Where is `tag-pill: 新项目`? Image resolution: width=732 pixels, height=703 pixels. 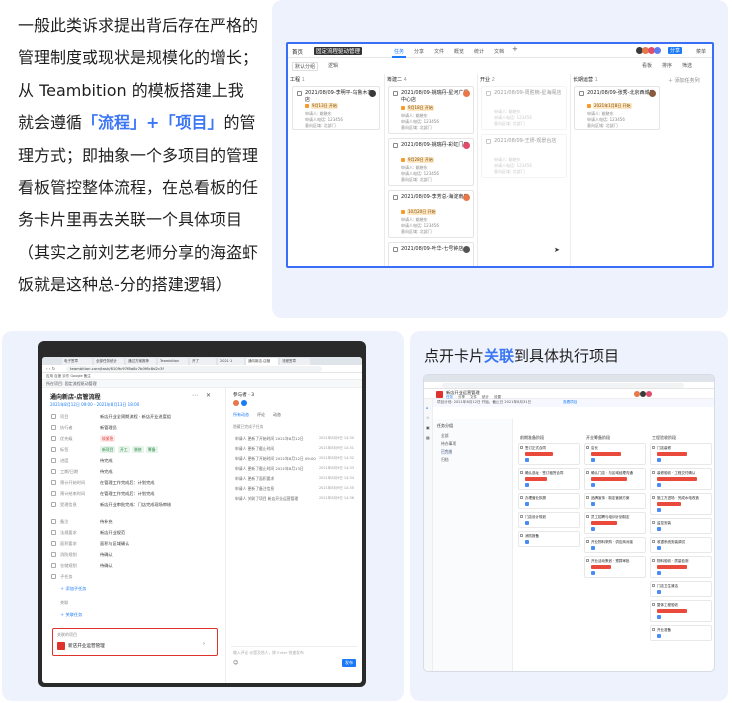 tag-pill: 新项目 is located at coordinates (108, 449).